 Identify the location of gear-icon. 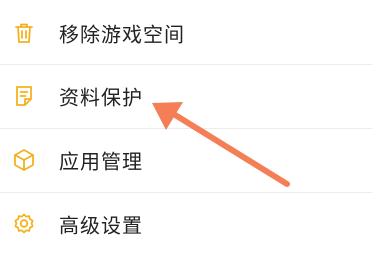
(24, 224).